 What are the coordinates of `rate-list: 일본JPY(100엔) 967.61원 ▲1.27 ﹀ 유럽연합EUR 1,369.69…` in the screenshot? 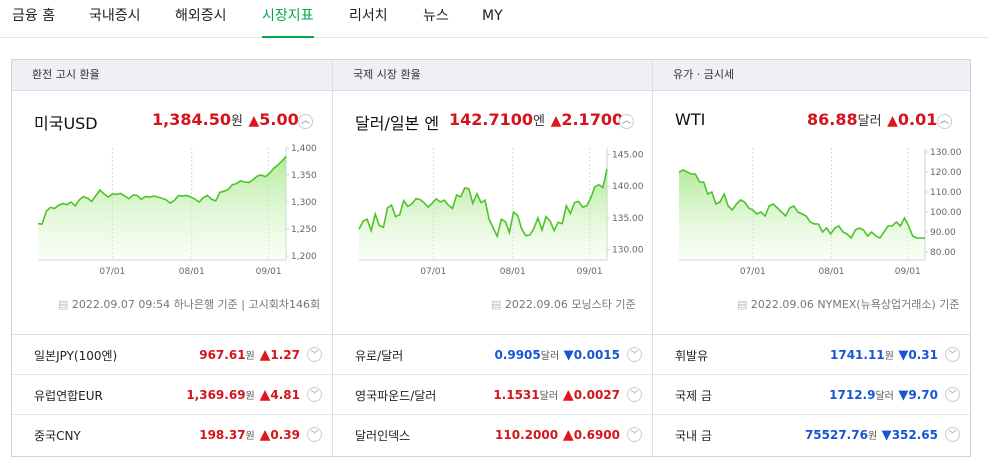 It's located at (172, 394).